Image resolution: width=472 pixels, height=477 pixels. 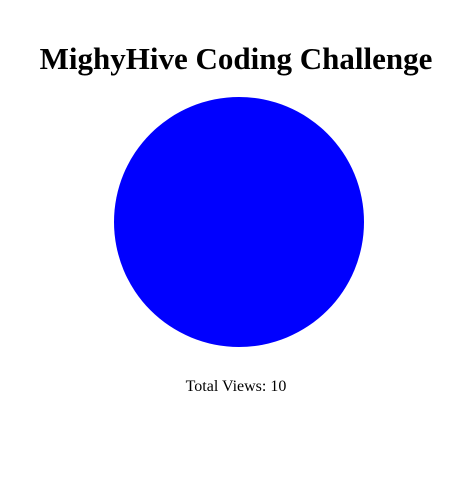 I want to click on total-views-value: 10, so click(x=278, y=386).